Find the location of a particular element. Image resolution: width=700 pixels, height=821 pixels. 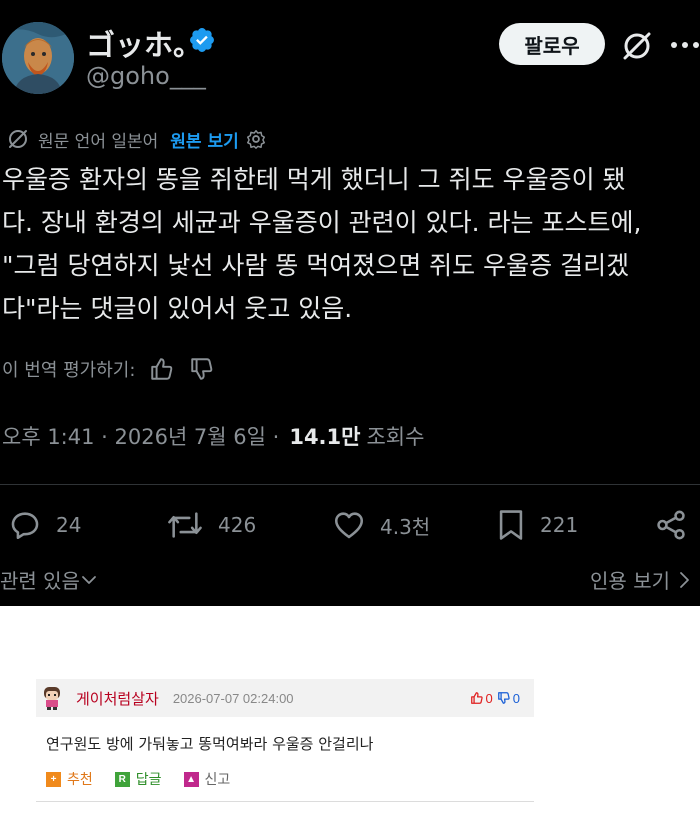

upvote-count: 0 is located at coordinates (489, 698).